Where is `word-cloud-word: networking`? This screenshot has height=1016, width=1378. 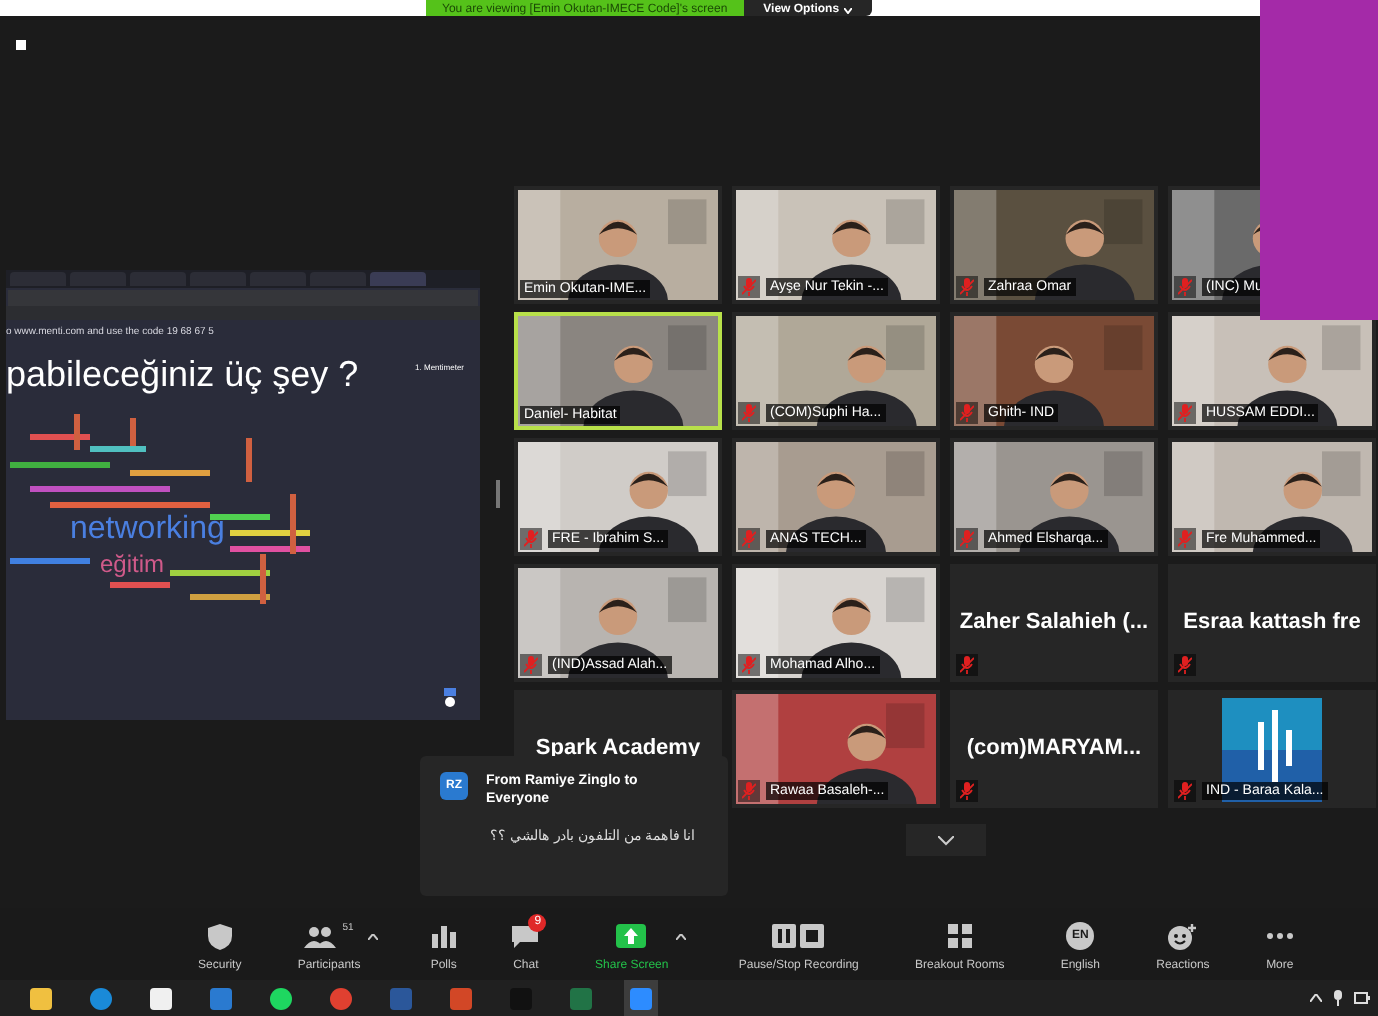 word-cloud-word: networking is located at coordinates (147, 529).